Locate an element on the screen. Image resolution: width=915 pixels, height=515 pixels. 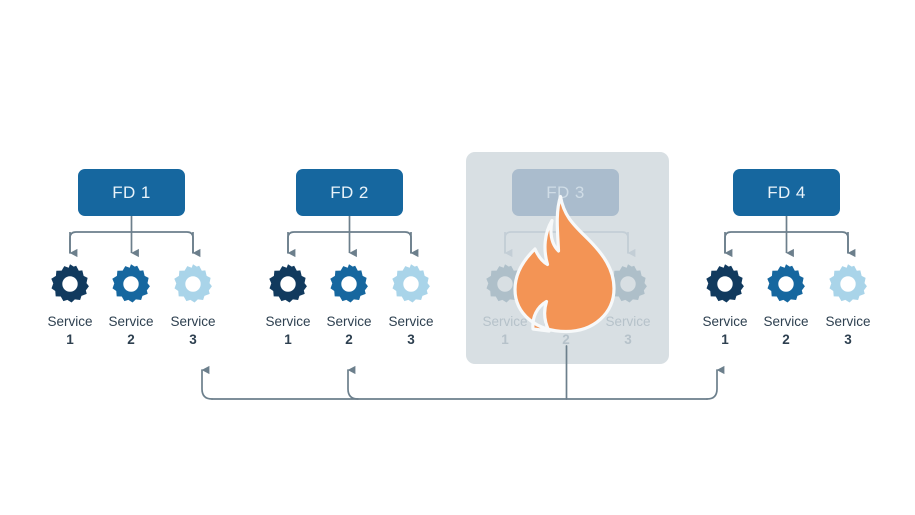
fd-box-label: FD 4 is located at coordinates (786, 192).